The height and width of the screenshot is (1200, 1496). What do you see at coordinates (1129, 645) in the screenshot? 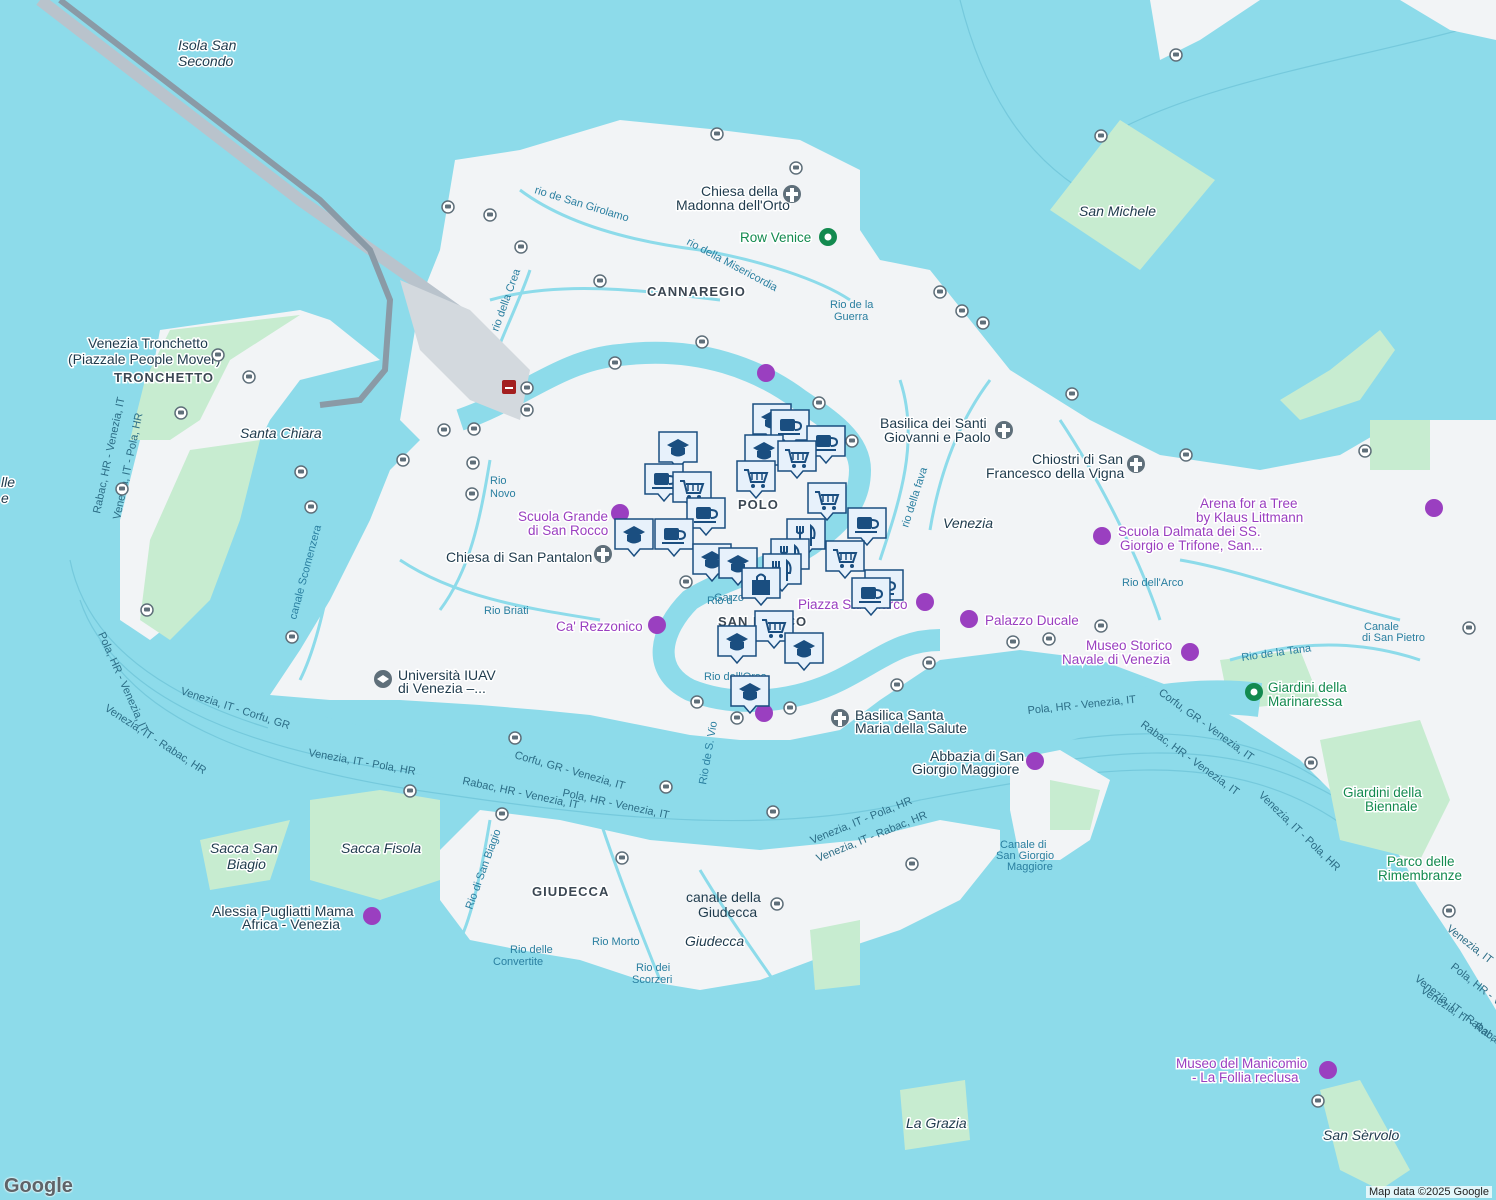
I see `poi-museo-navale-1: Museo Storico` at bounding box center [1129, 645].